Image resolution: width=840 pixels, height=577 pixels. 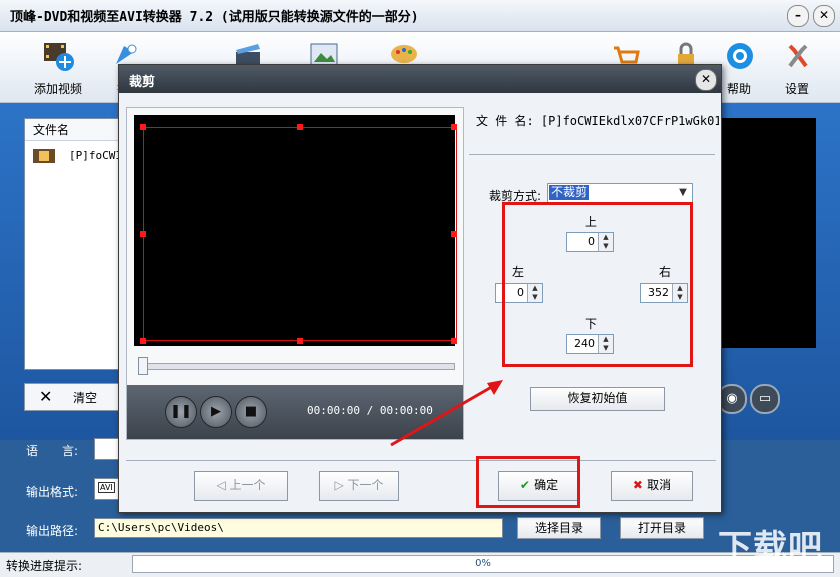 I want to click on file-name: [P]foCWIE, so click(x=96, y=155).